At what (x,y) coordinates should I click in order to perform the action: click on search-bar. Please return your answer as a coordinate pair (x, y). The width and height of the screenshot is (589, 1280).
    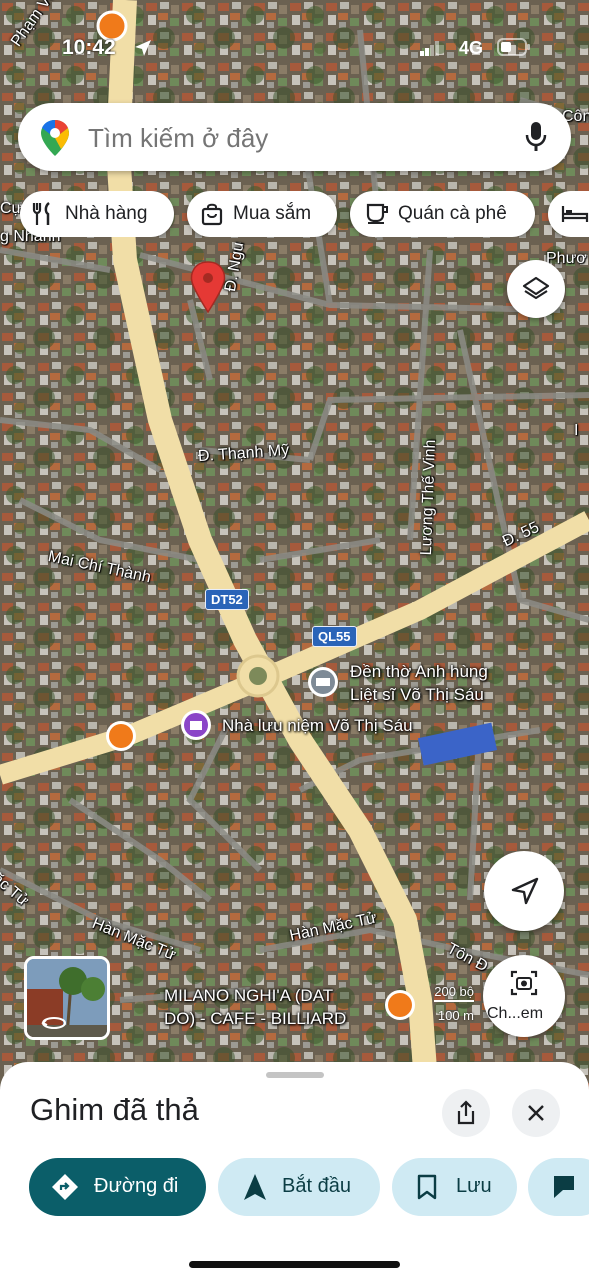
    Looking at the image, I should click on (294, 137).